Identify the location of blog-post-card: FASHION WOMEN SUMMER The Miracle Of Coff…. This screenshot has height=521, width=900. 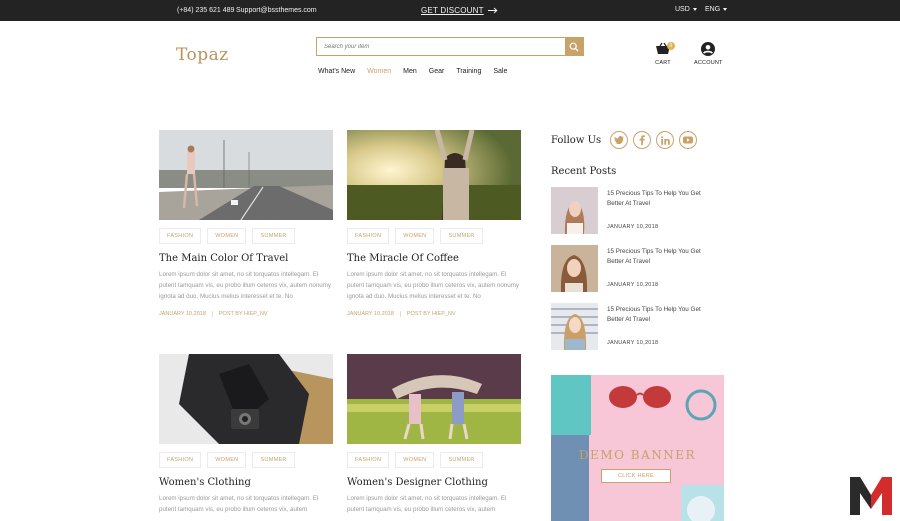
(434, 223).